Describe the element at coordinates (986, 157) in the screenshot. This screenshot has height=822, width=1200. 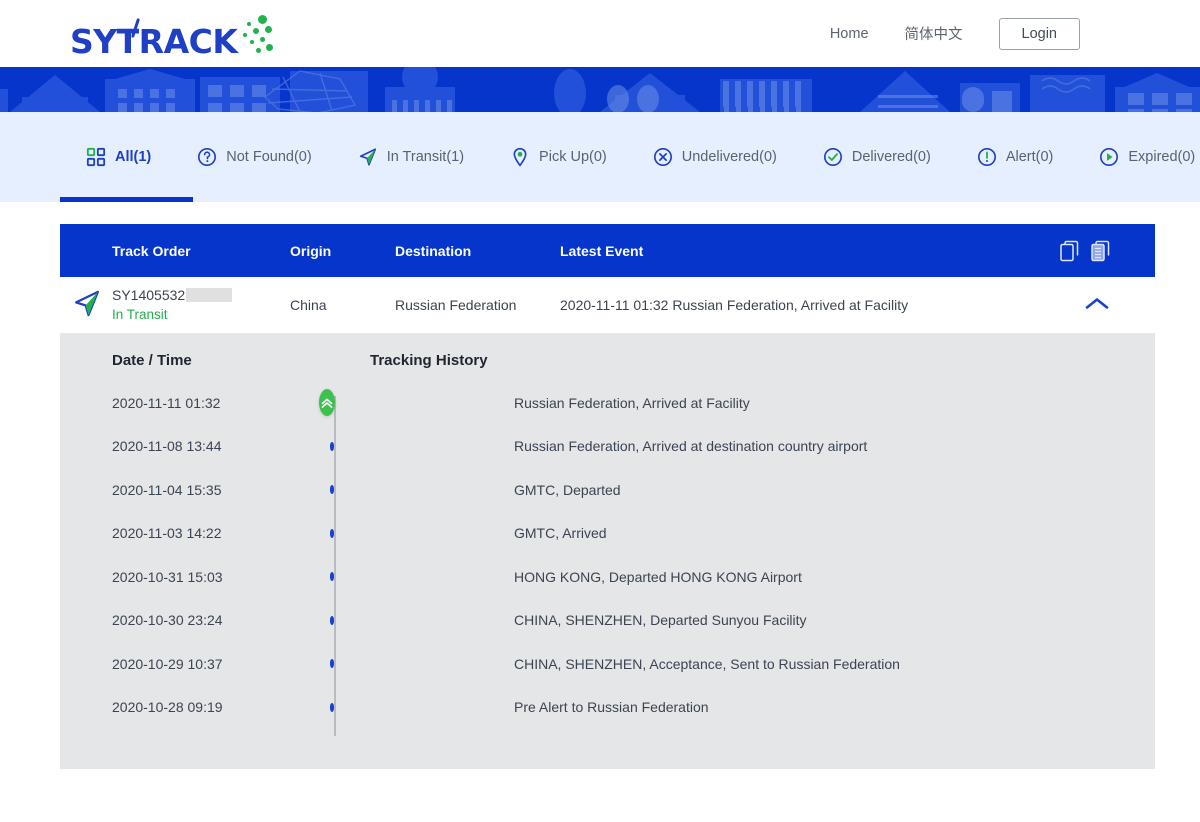
I see `alert-icon` at that location.